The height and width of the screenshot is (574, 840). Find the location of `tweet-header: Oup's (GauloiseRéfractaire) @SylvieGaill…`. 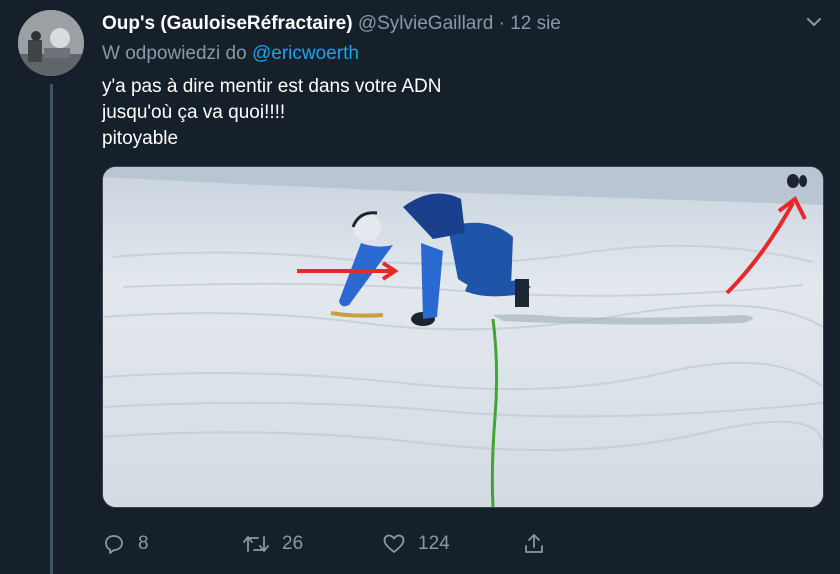

tweet-header: Oup's (GauloiseRéfractaire) @SylvieGaill… is located at coordinates (331, 24).